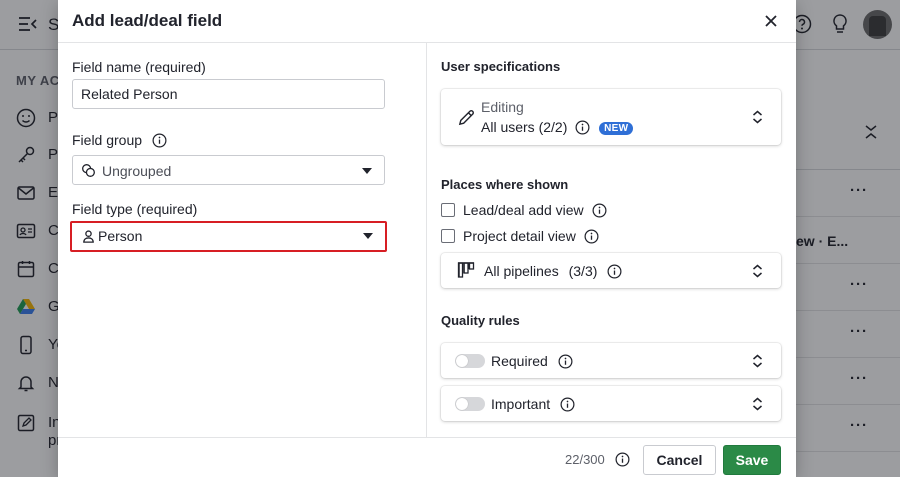  I want to click on cancel-button: Cancel, so click(679, 460).